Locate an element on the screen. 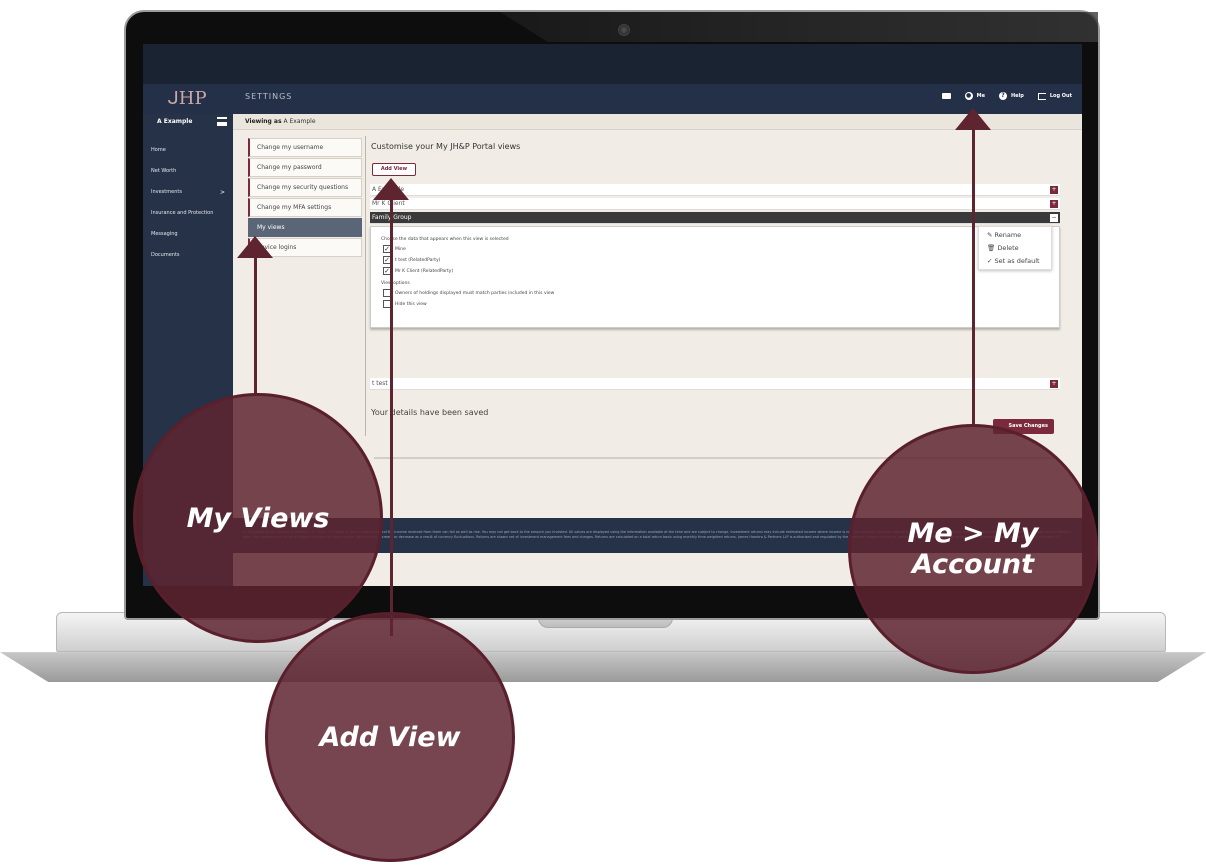 The width and height of the screenshot is (1206, 867). logout-label: Log Out is located at coordinates (1060, 96).